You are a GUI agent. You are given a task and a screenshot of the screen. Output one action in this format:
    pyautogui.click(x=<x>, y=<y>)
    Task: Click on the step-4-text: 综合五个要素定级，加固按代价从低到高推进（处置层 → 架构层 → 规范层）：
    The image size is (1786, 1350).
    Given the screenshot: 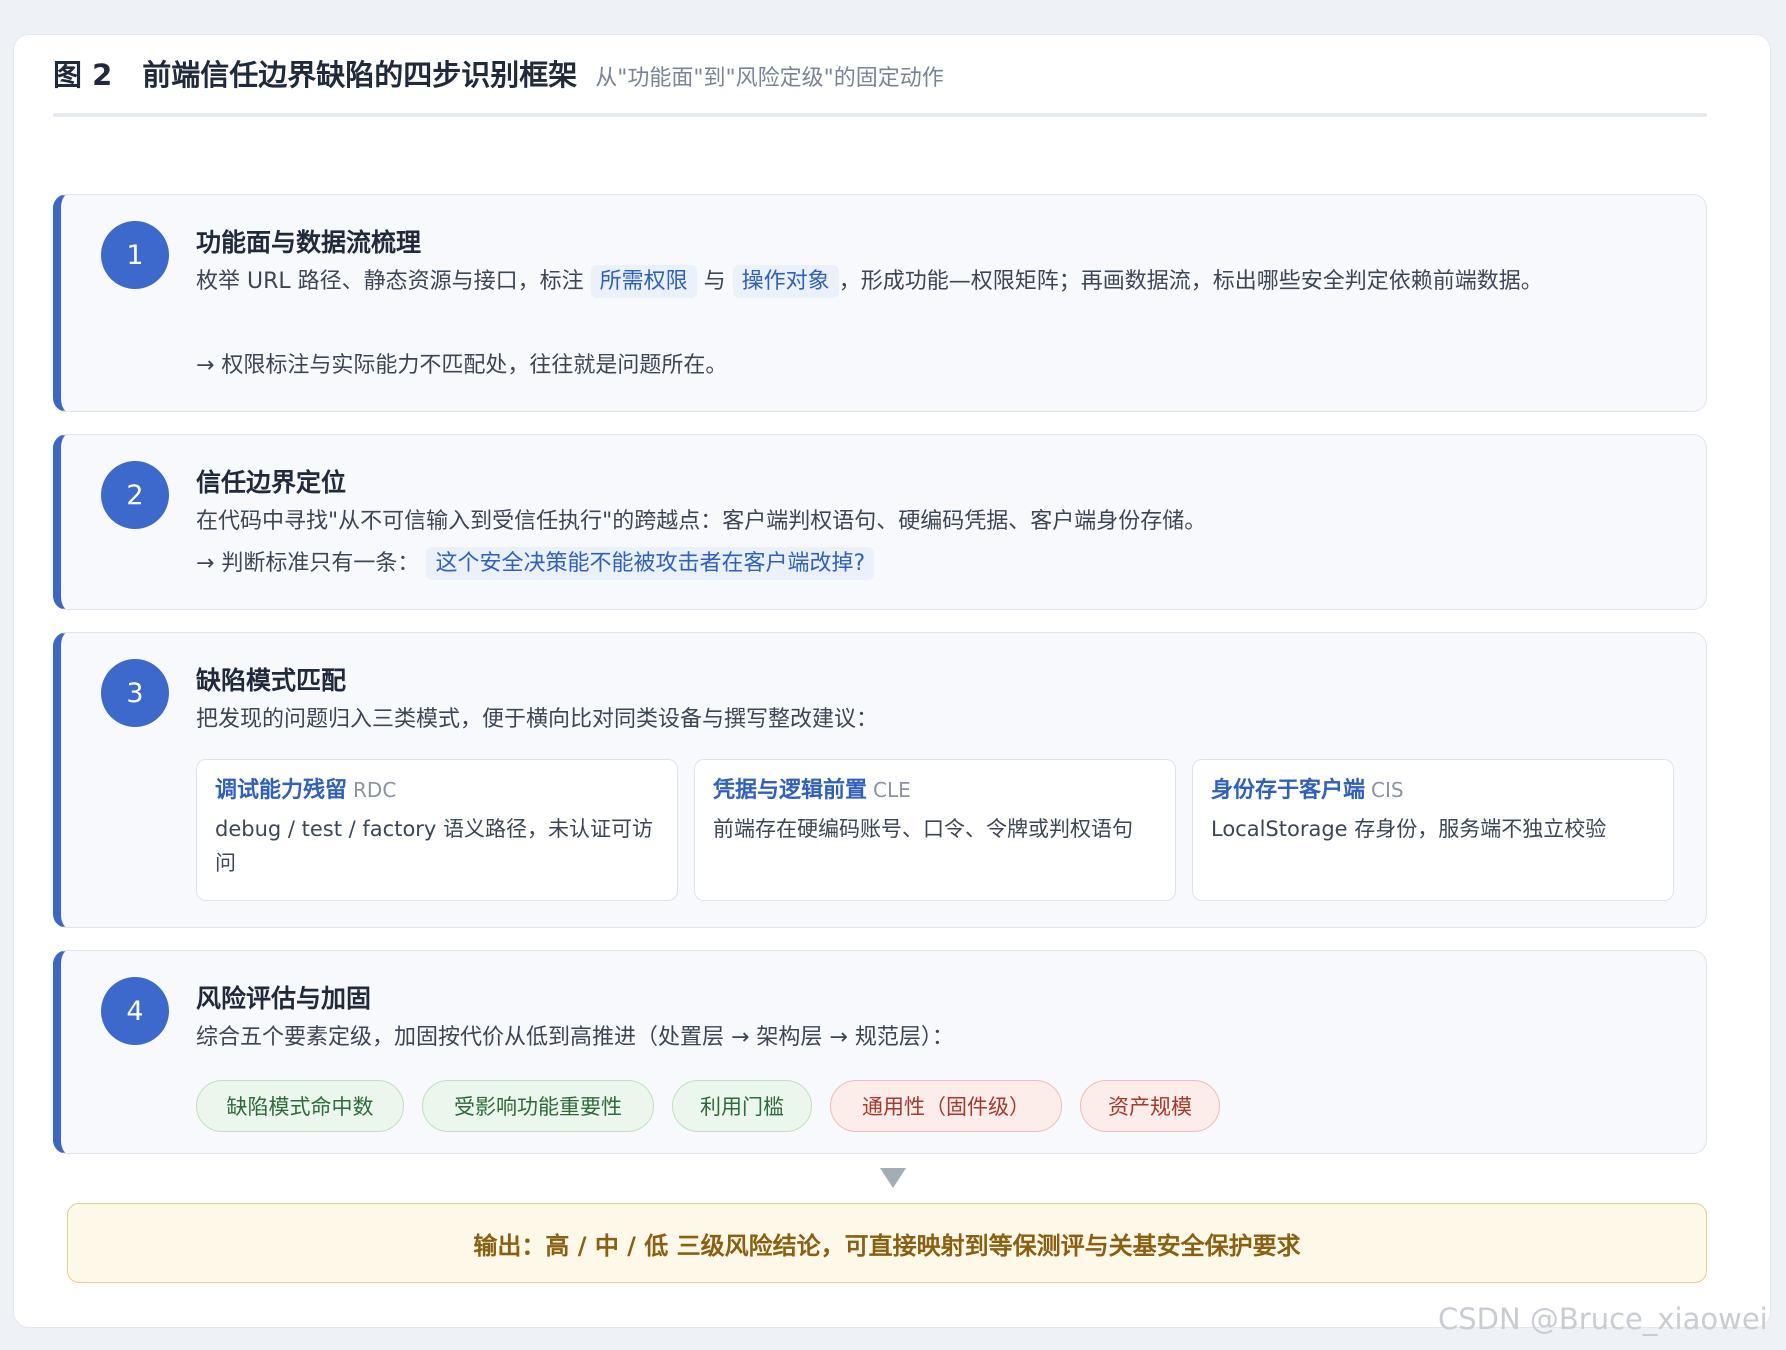 What is the action you would take?
    pyautogui.click(x=575, y=1037)
    